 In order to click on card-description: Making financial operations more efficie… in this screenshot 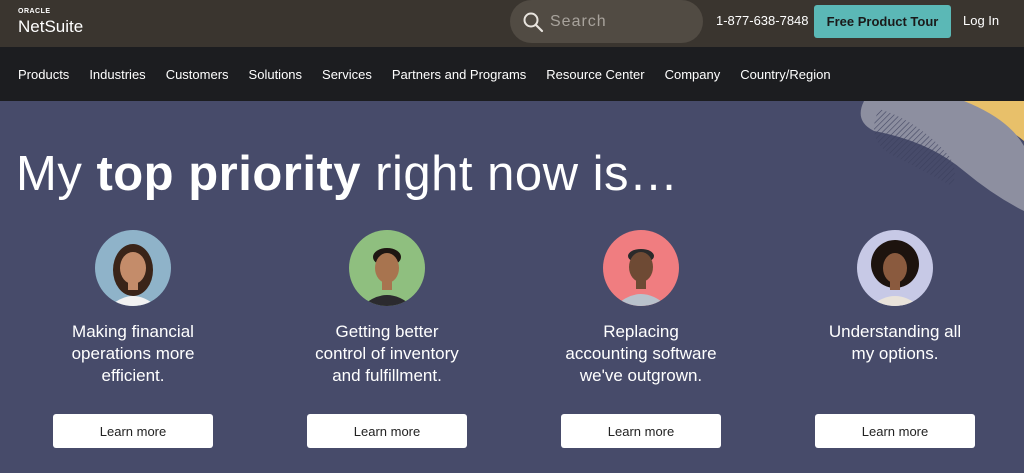, I will do `click(133, 353)`.